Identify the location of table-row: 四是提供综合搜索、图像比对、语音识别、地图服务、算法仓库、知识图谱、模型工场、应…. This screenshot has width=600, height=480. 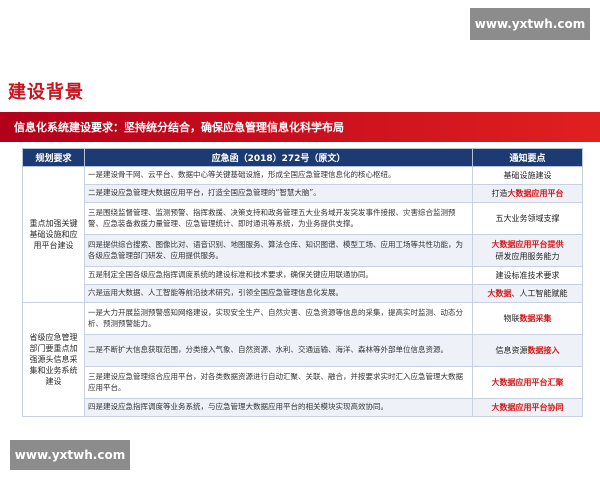
(303, 250).